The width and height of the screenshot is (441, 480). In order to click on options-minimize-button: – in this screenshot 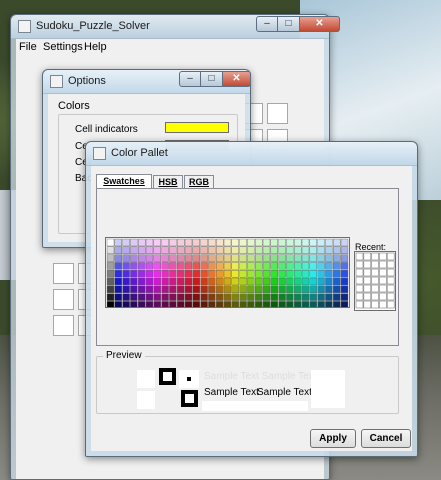, I will do `click(190, 79)`.